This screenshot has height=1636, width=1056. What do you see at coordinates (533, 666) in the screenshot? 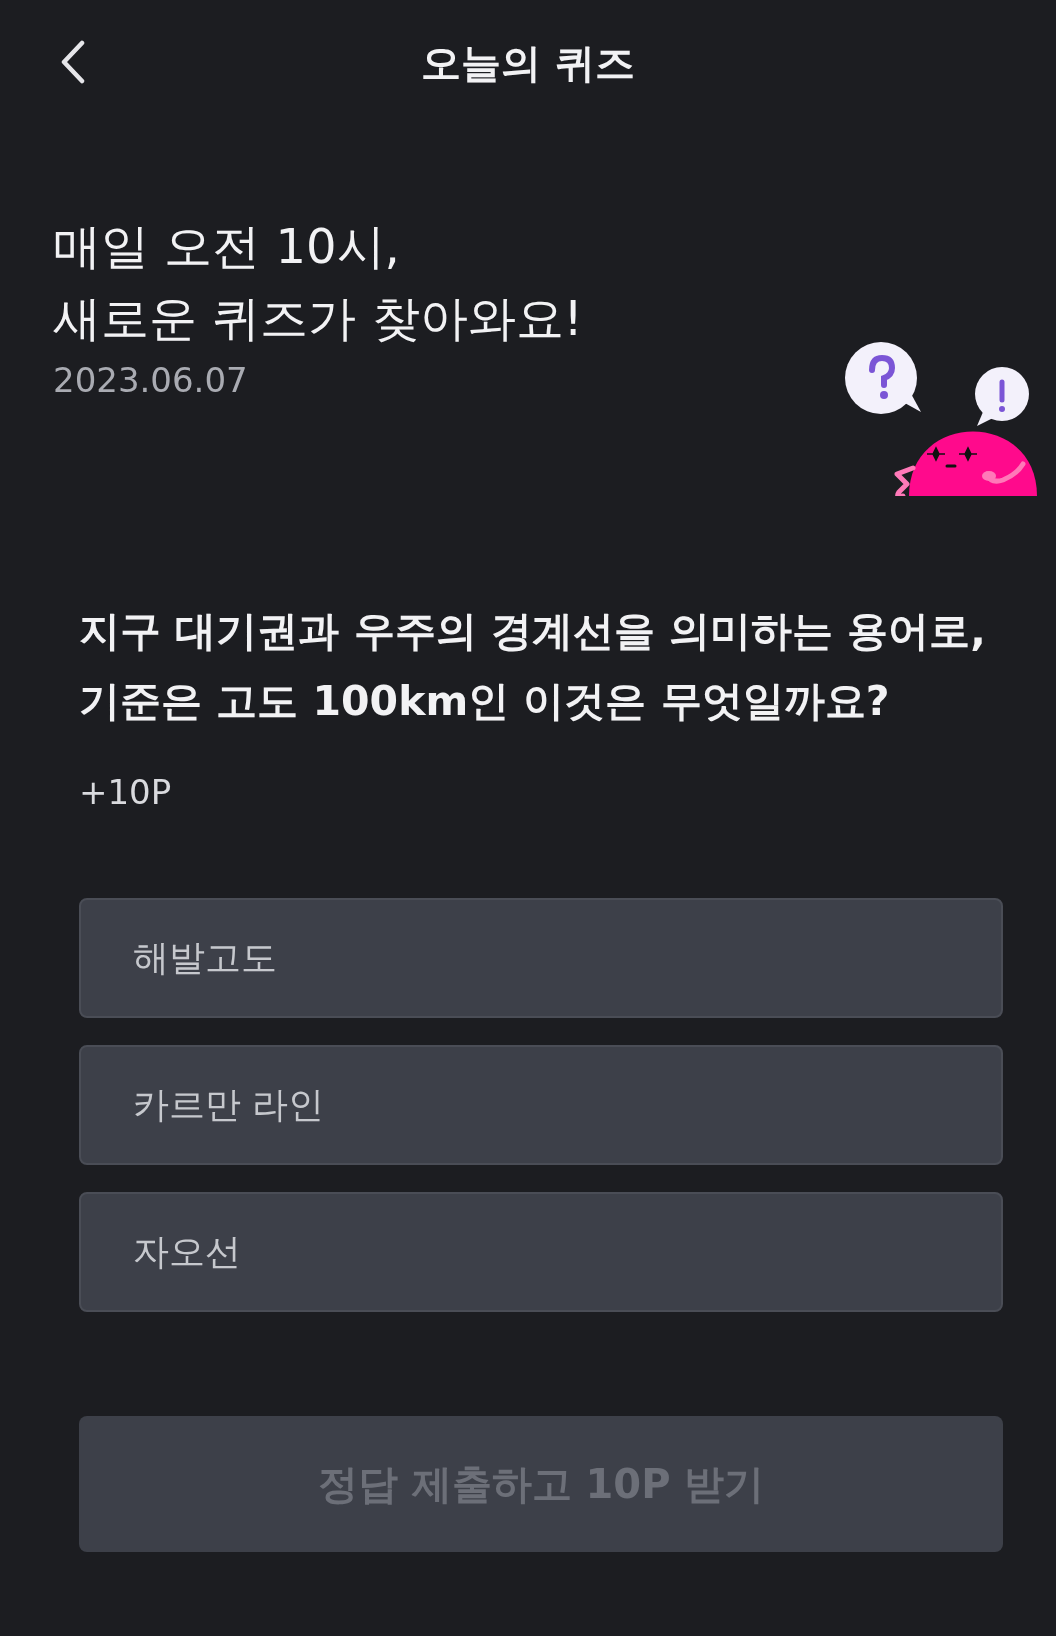
I see `question-text: 지구 대기권과 우주의 경계선을 의미하는 용어로, 기준은 고도 100km인 이것은 무엇일까요?` at bounding box center [533, 666].